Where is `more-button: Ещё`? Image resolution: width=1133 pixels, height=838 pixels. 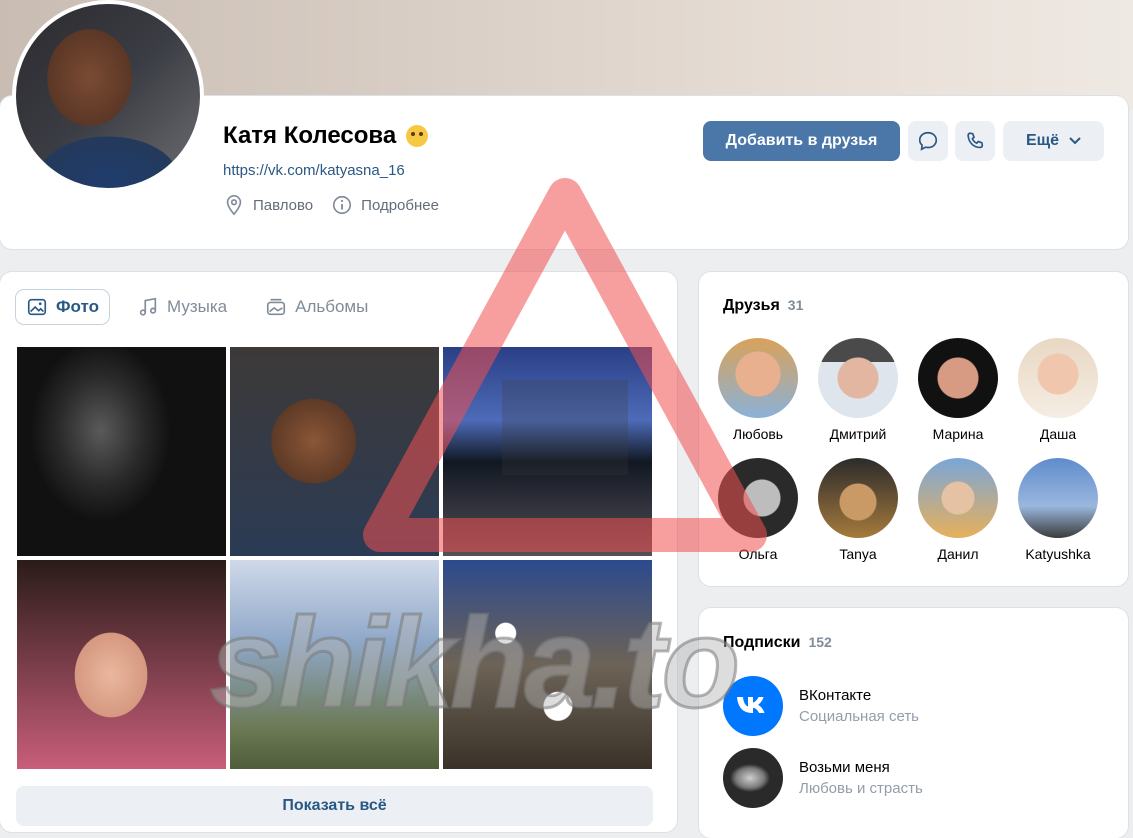 more-button: Ещё is located at coordinates (1053, 141).